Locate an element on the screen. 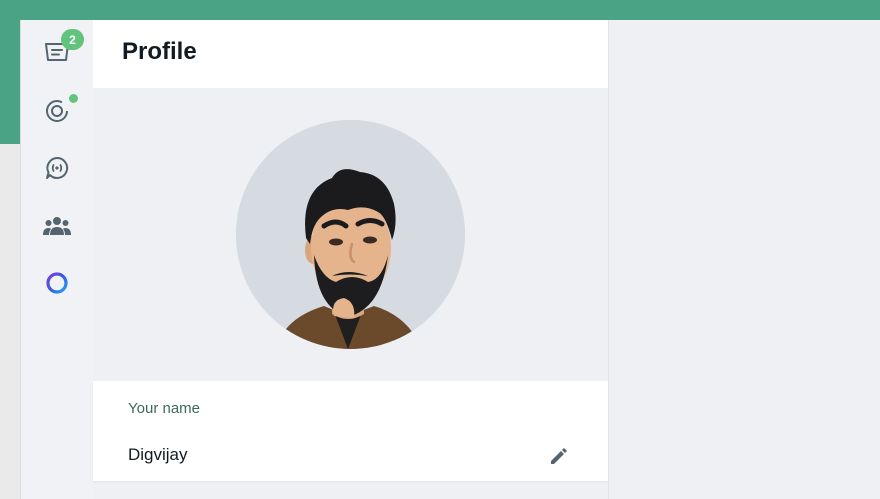 The image size is (880, 499). avatar-image is located at coordinates (350, 234).